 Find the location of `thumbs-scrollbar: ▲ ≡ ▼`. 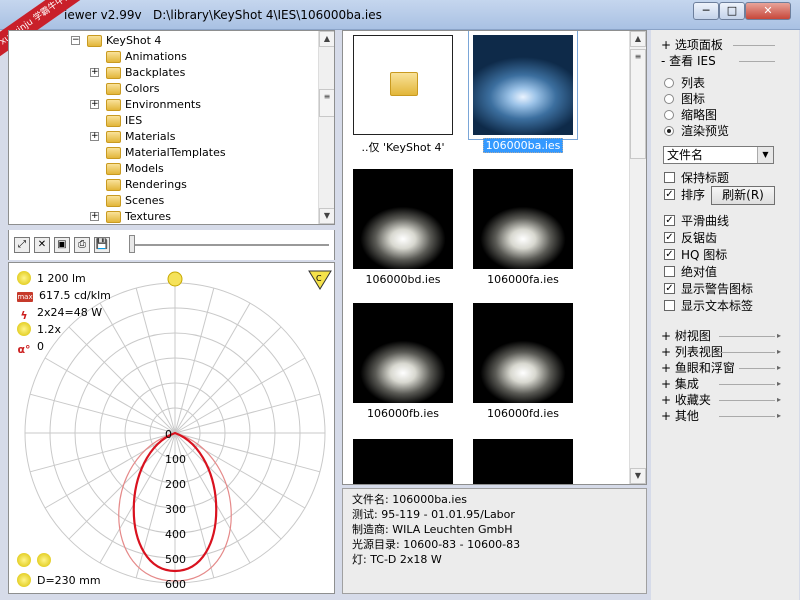

thumbs-scrollbar: ▲ ≡ ▼ is located at coordinates (637, 257).